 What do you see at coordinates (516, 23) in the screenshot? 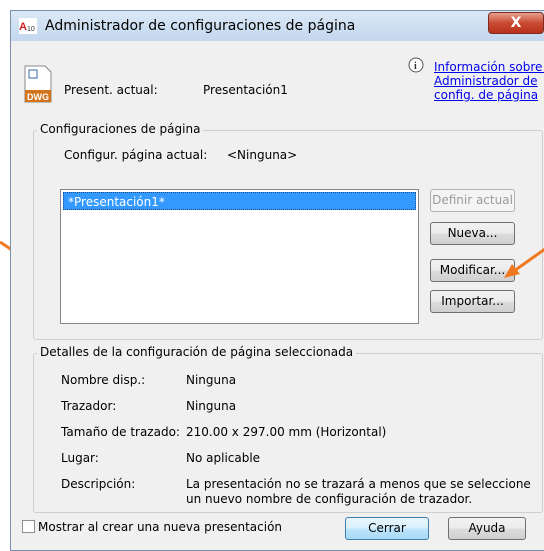
I see `close-window-button: X` at bounding box center [516, 23].